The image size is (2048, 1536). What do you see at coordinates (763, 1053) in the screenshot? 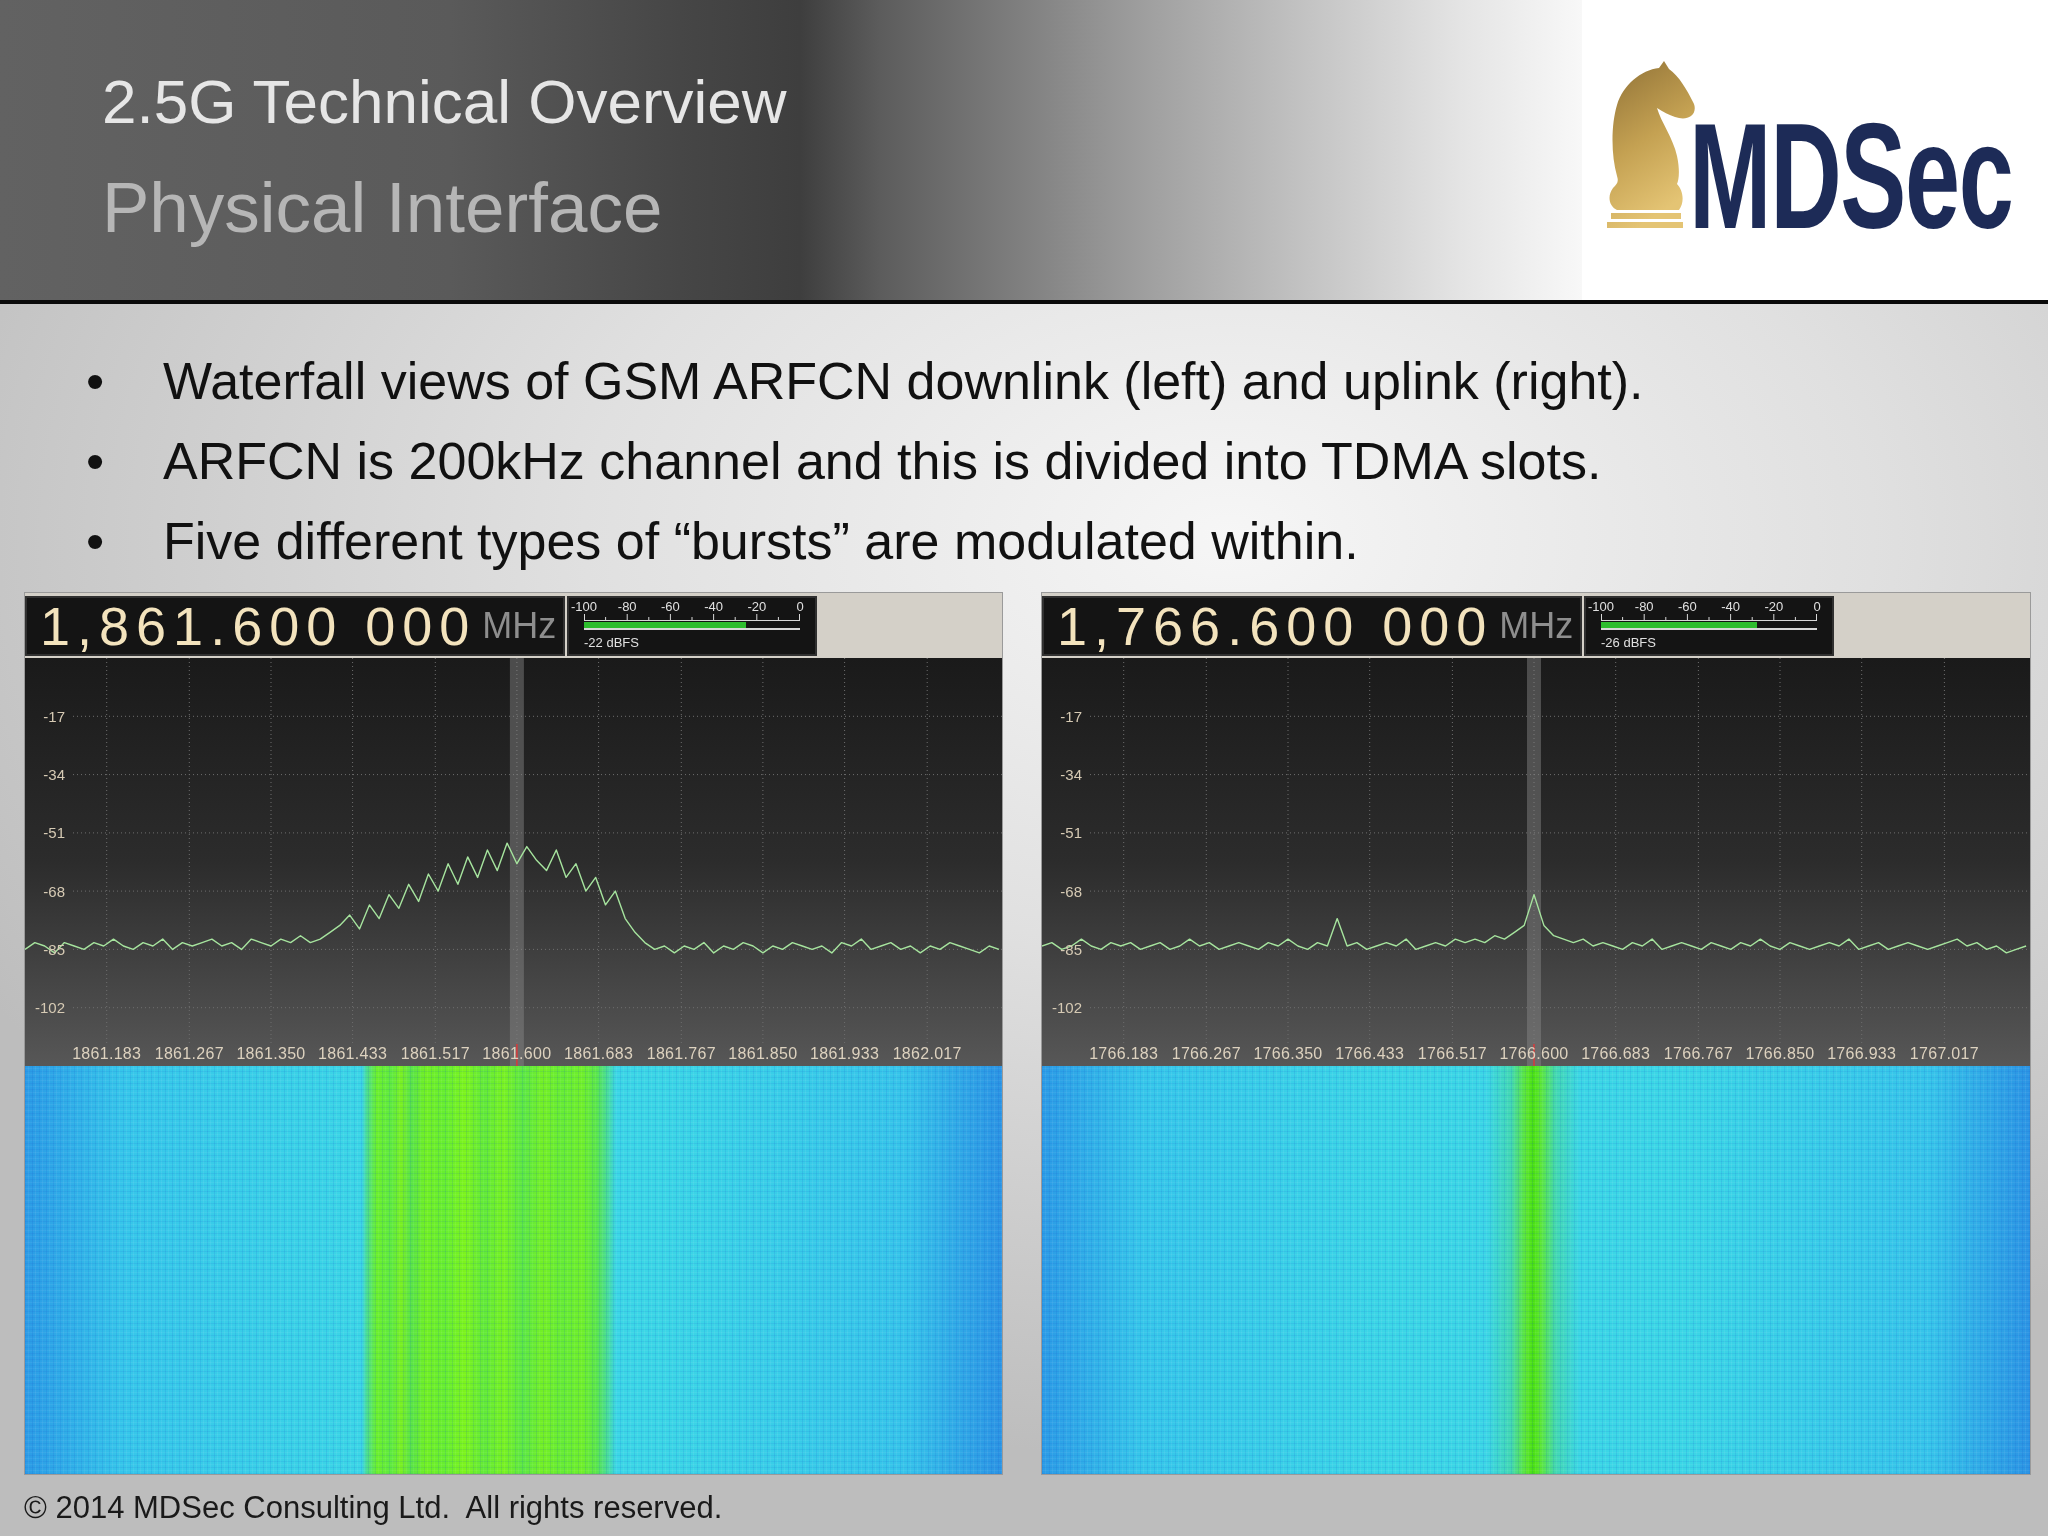
I see `x-axis-label: 1861.850` at bounding box center [763, 1053].